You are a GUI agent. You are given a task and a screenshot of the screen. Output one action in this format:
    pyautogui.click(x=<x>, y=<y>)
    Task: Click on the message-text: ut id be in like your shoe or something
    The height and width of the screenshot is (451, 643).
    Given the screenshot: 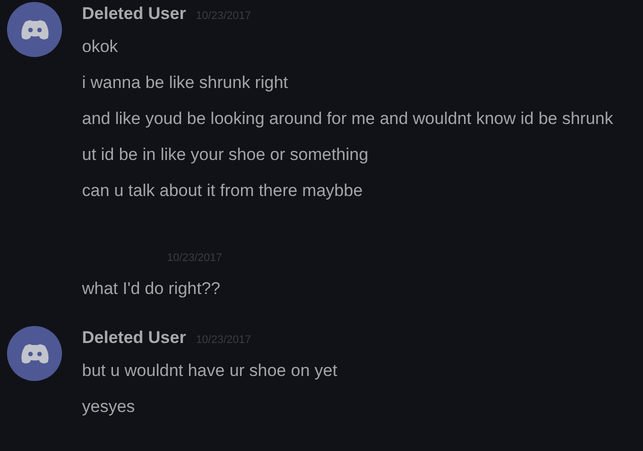 What is the action you would take?
    pyautogui.click(x=226, y=155)
    